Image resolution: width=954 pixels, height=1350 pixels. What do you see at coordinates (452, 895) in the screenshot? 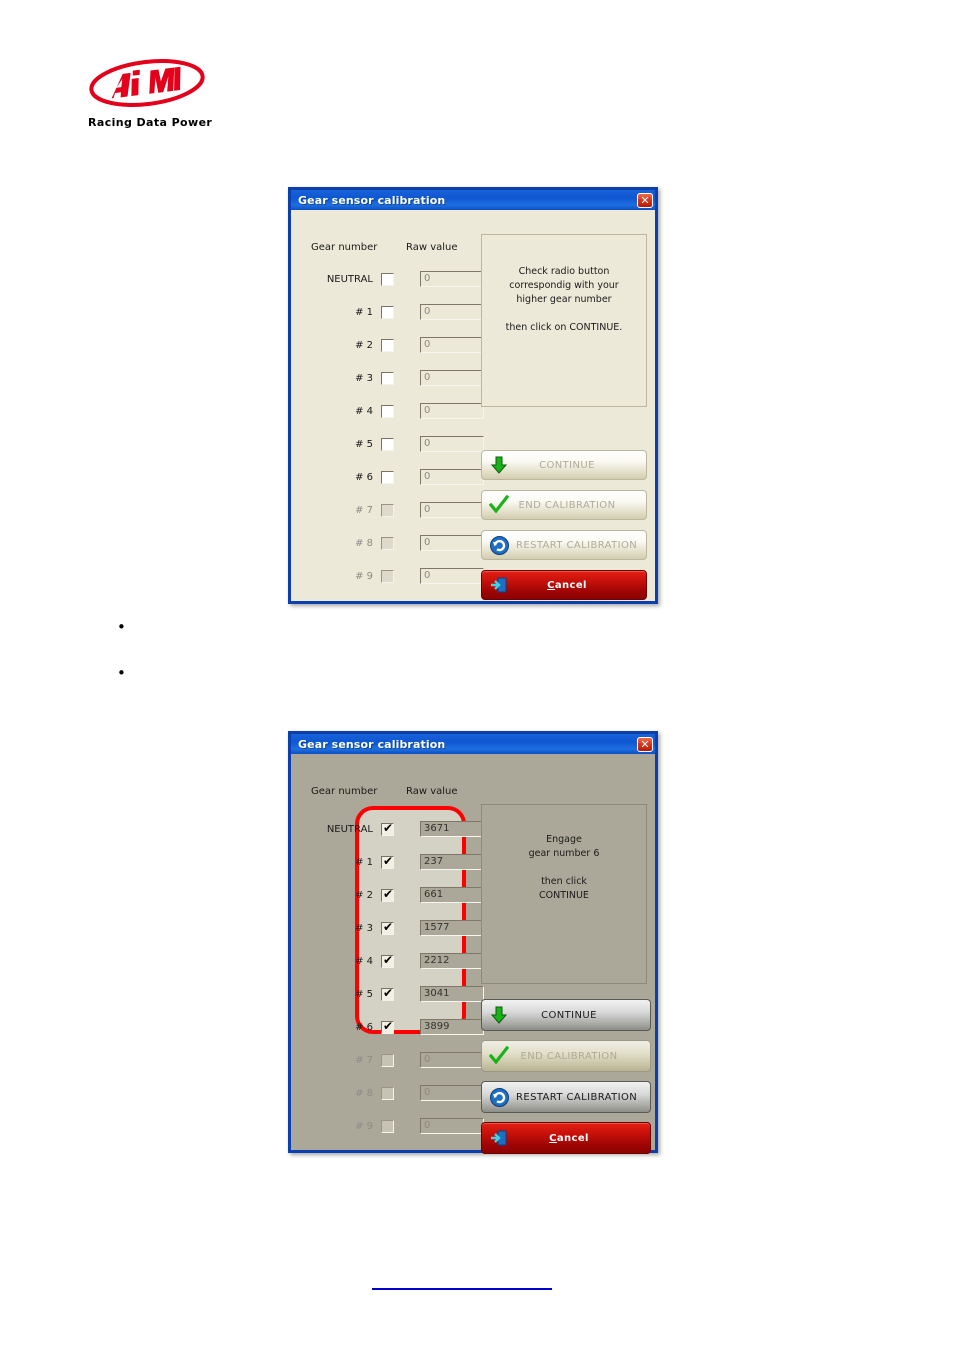
I see `gear-row-raw-value-field: 661` at bounding box center [452, 895].